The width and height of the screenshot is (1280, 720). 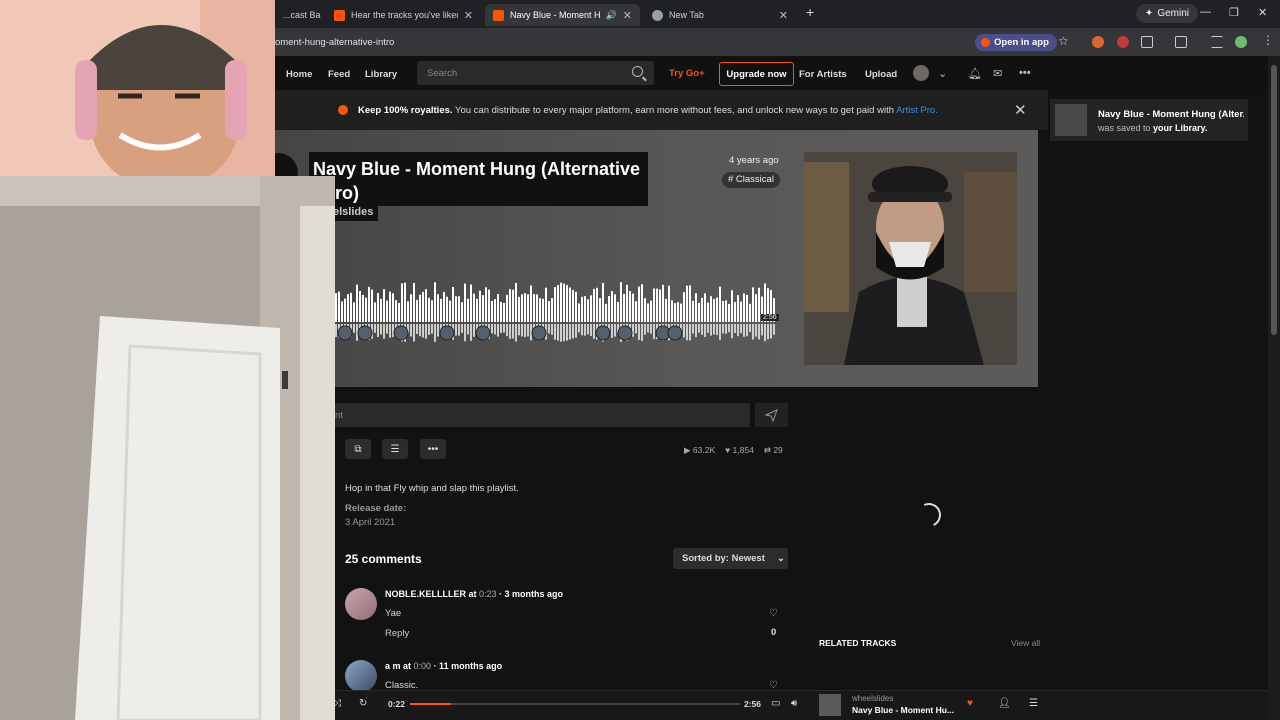 What do you see at coordinates (1033, 703) in the screenshot?
I see `queue-icon: ☰` at bounding box center [1033, 703].